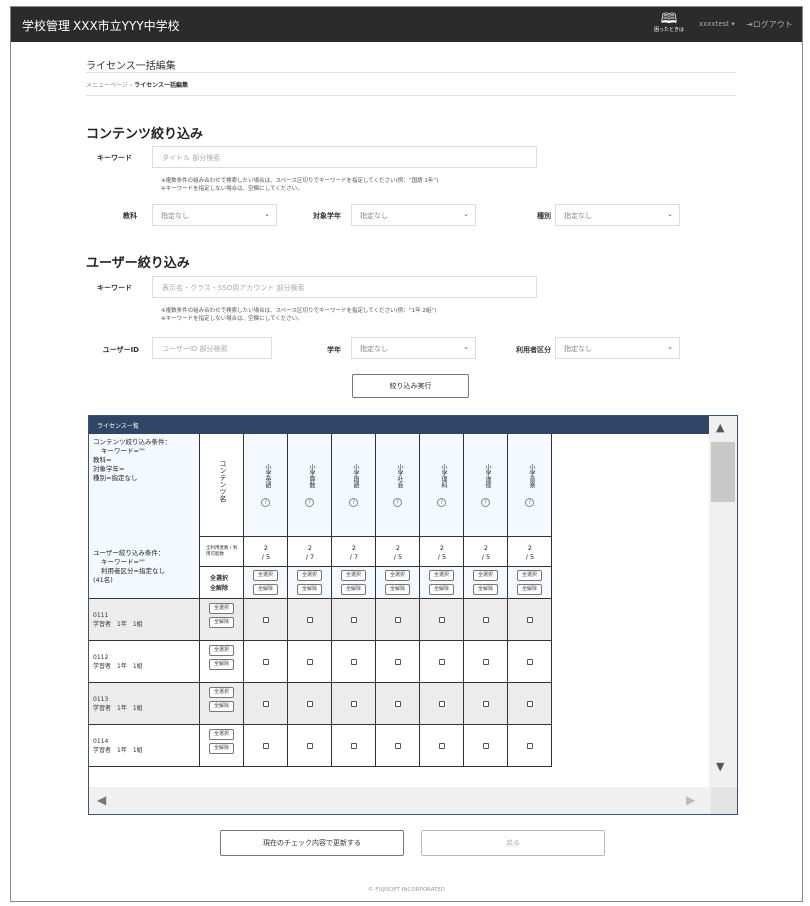  I want to click on scroll-up-icon: ▲, so click(720, 428).